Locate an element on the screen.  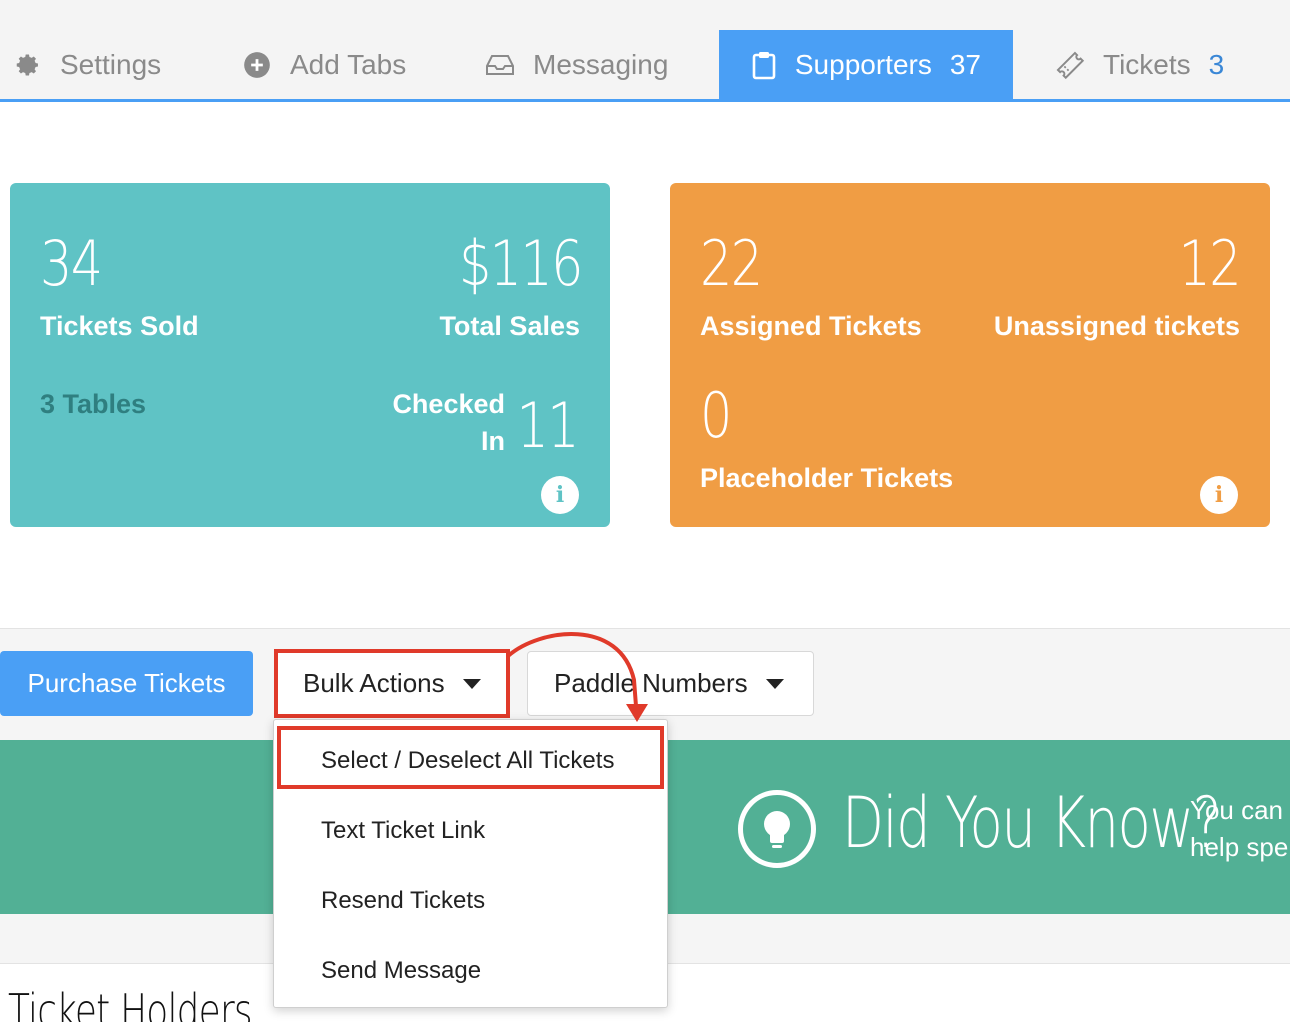
gear-icon is located at coordinates (27, 65).